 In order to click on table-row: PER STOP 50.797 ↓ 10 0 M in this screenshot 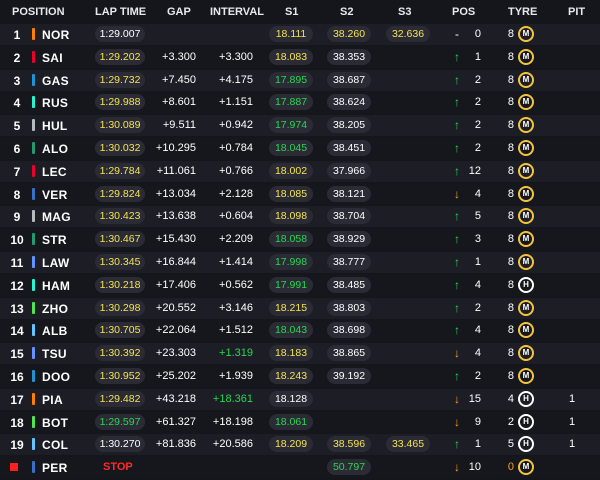, I will do `click(300, 467)`.